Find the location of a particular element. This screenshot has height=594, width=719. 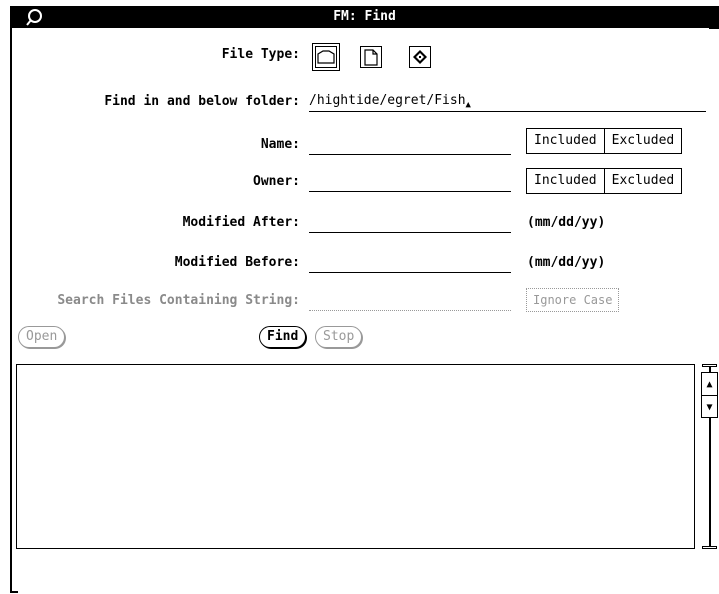

title-bar: FM: Find is located at coordinates (364, 17).